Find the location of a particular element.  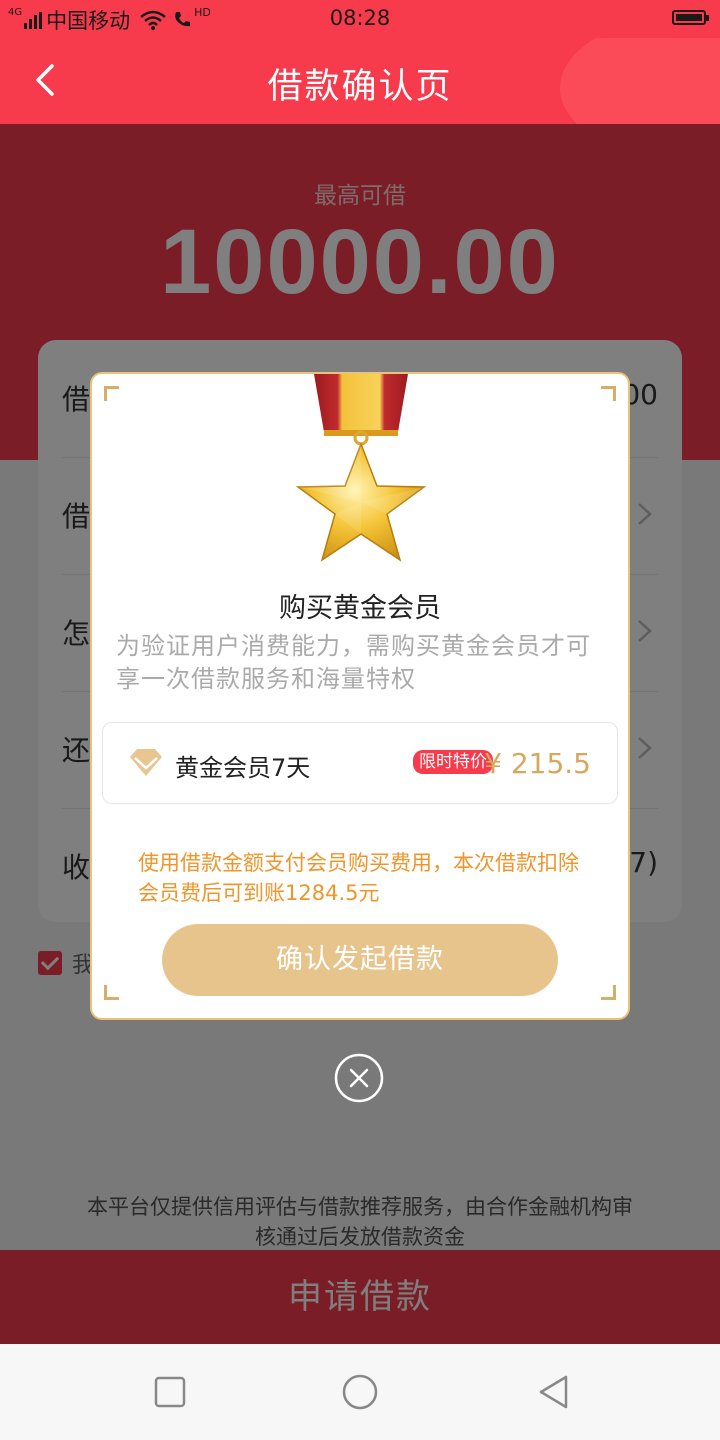

modal-description: 为验证用户消费能力，需购买黄金会员才可享一次借款服务和海量特权 is located at coordinates (353, 662).